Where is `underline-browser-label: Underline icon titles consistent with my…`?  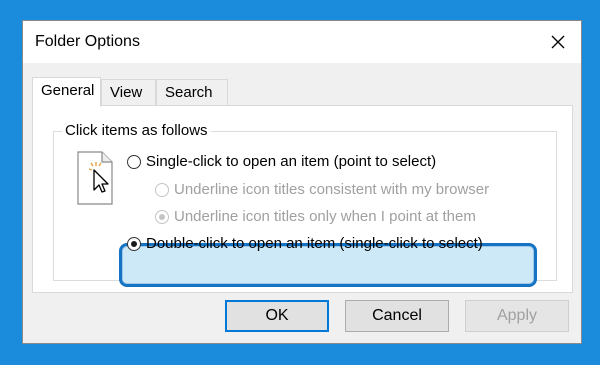
underline-browser-label: Underline icon titles consistent with my… is located at coordinates (332, 189).